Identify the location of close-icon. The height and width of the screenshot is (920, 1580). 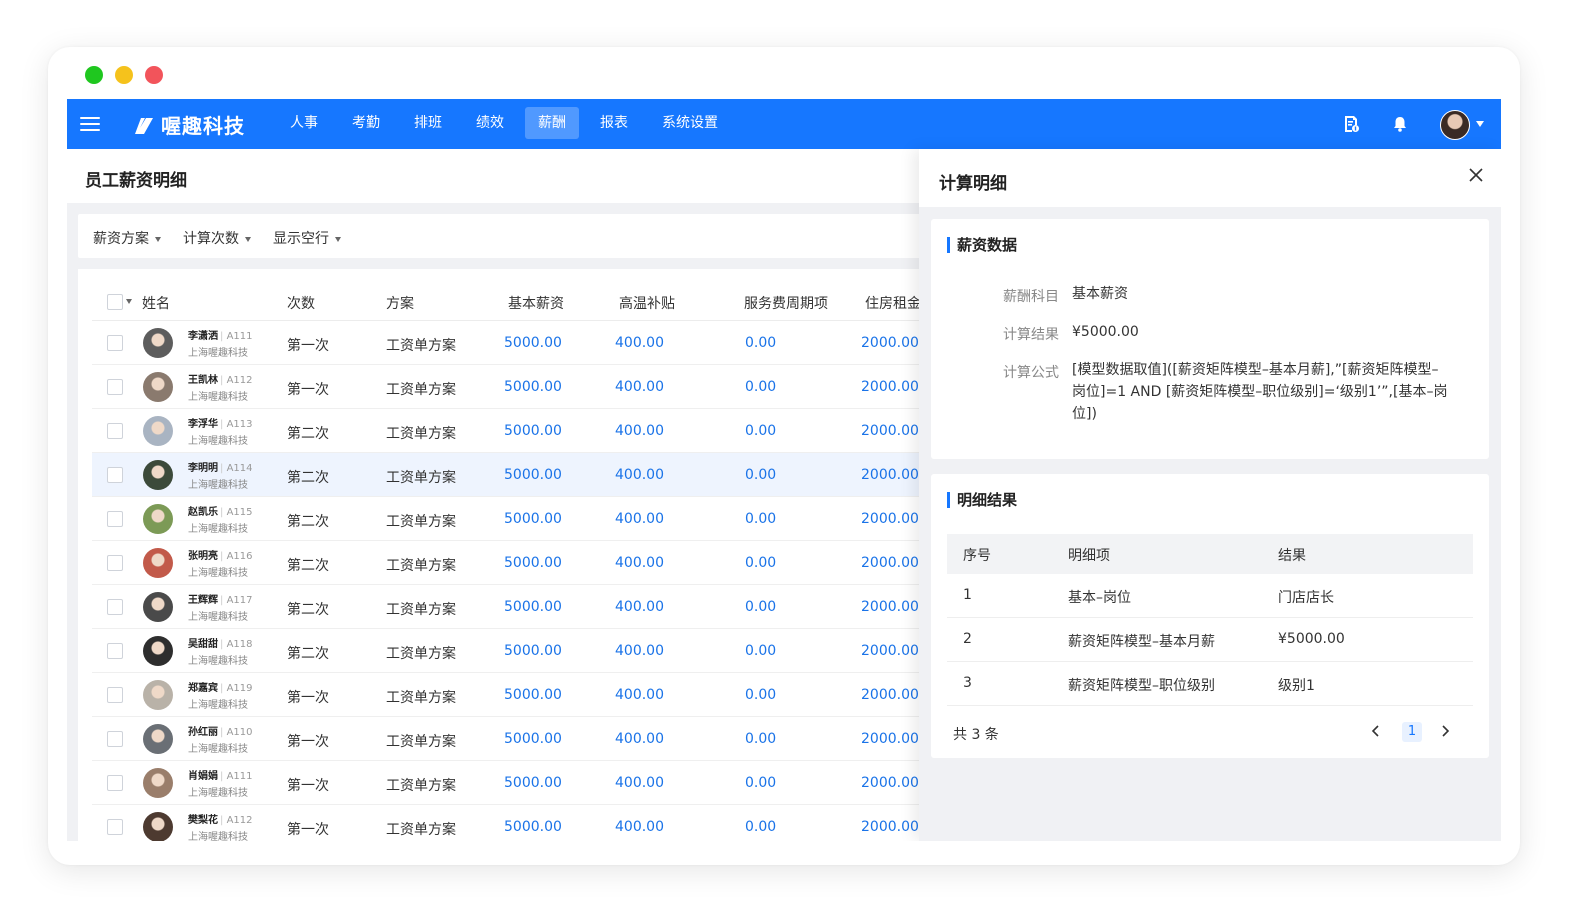
(1476, 175).